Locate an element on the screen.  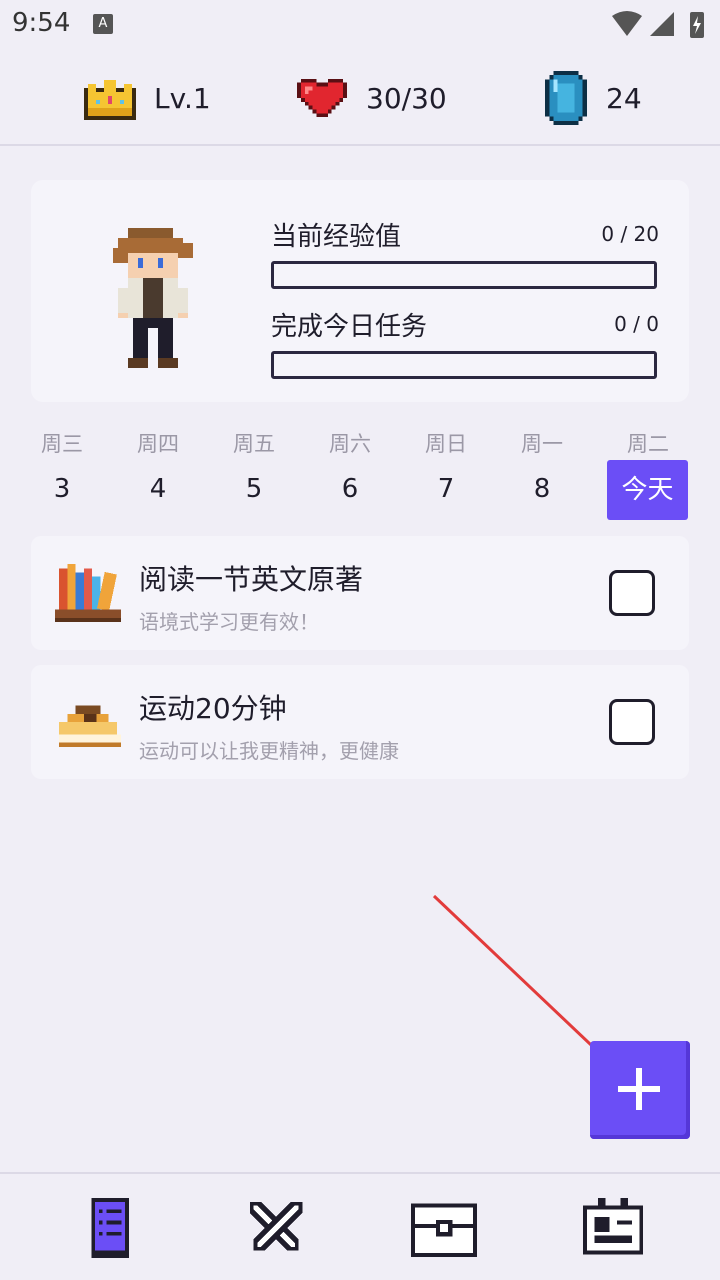
keyboard-a-icon: A is located at coordinates (103, 24).